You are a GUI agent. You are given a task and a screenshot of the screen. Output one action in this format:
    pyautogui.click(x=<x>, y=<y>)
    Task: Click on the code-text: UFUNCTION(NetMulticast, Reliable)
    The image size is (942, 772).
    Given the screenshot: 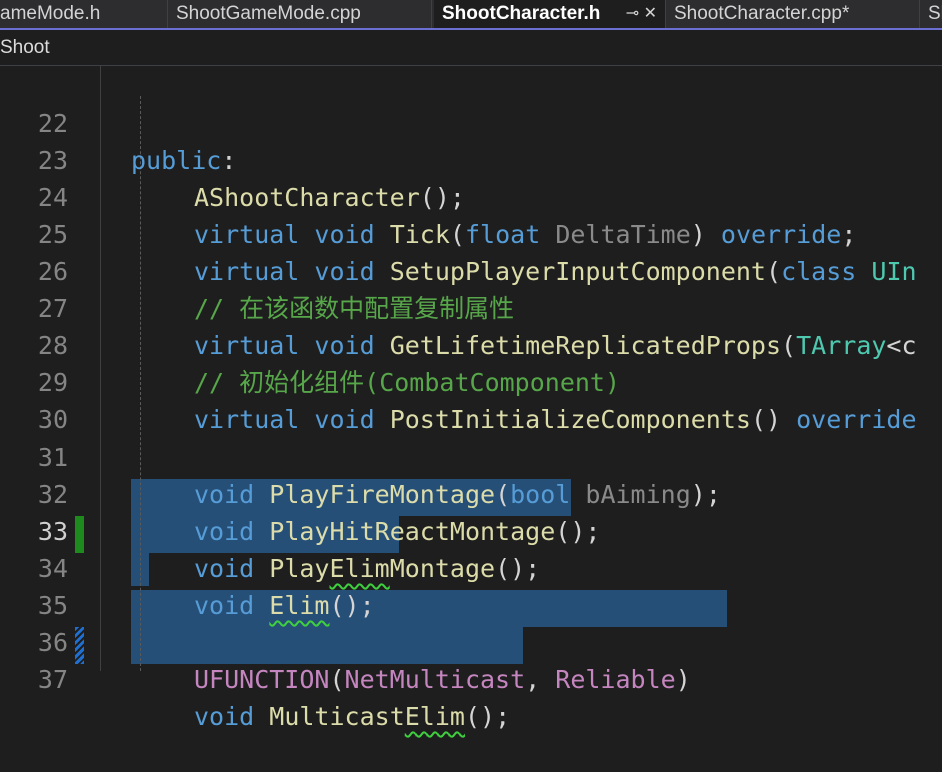 What is the action you would take?
    pyautogui.click(x=442, y=679)
    